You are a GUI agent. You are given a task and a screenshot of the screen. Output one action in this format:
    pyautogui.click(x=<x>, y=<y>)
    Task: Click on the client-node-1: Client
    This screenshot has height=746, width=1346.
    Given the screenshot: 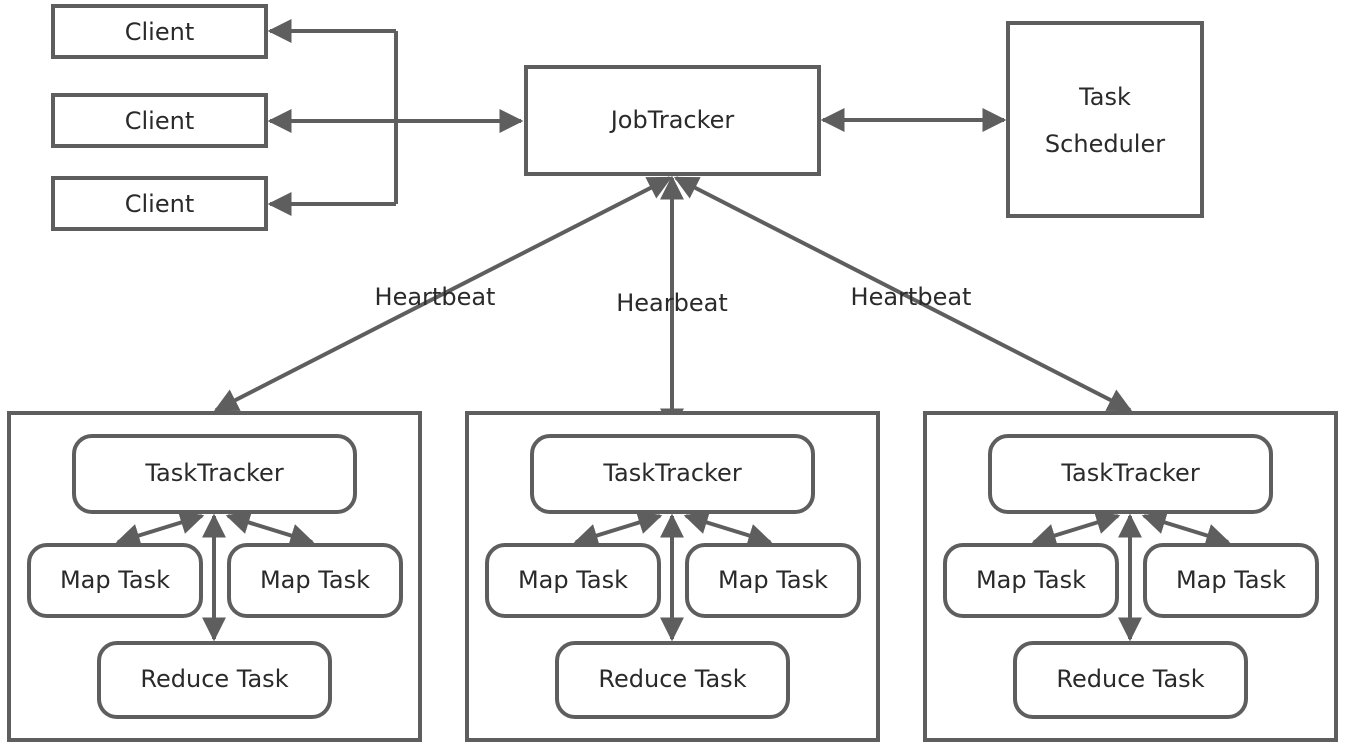 What is the action you would take?
    pyautogui.click(x=159, y=31)
    